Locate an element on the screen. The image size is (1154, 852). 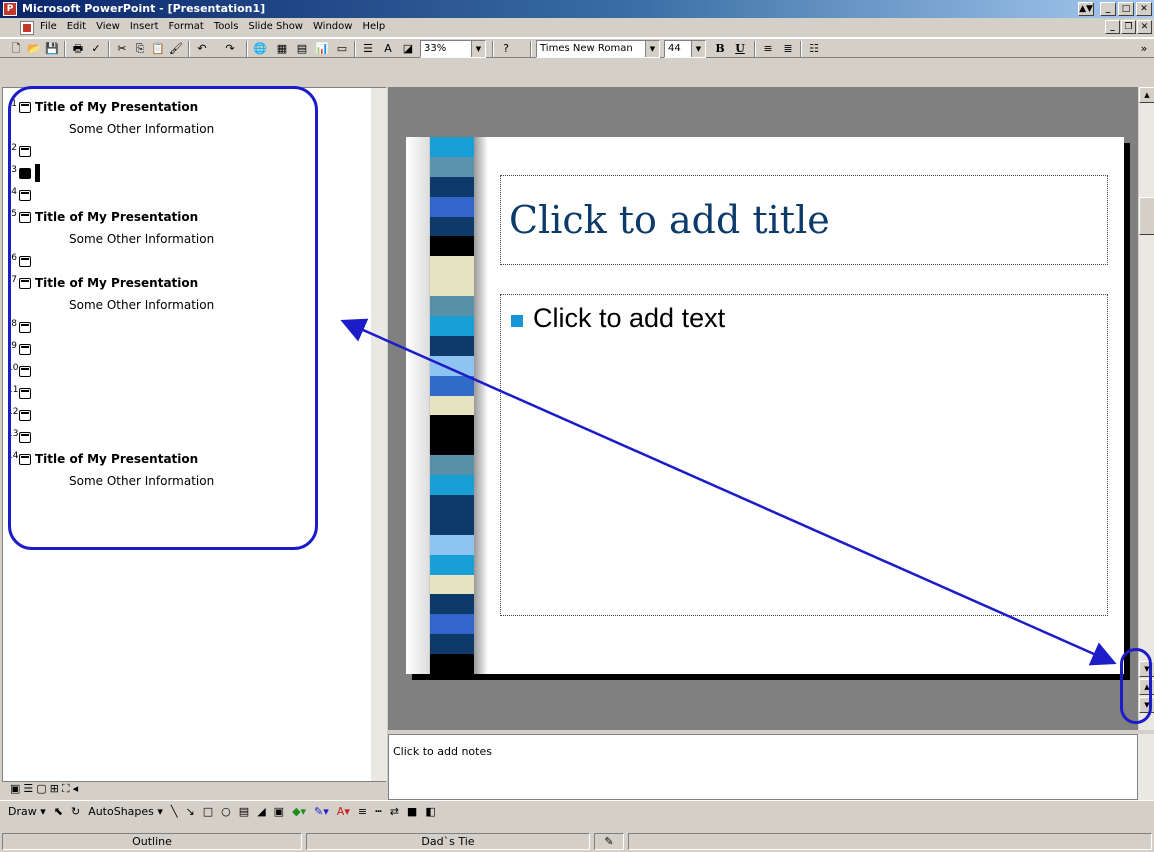
expand-all-icon: ☰ is located at coordinates (368, 49).